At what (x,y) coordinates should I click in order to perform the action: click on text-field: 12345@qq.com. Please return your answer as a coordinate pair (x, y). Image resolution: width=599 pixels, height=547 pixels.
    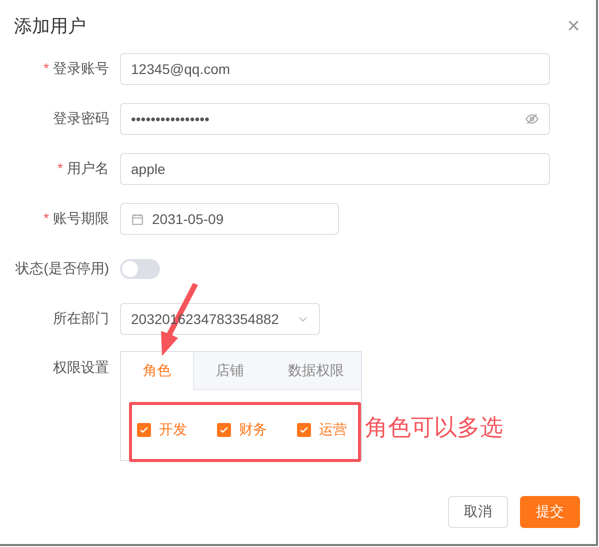
    Looking at the image, I should click on (335, 69).